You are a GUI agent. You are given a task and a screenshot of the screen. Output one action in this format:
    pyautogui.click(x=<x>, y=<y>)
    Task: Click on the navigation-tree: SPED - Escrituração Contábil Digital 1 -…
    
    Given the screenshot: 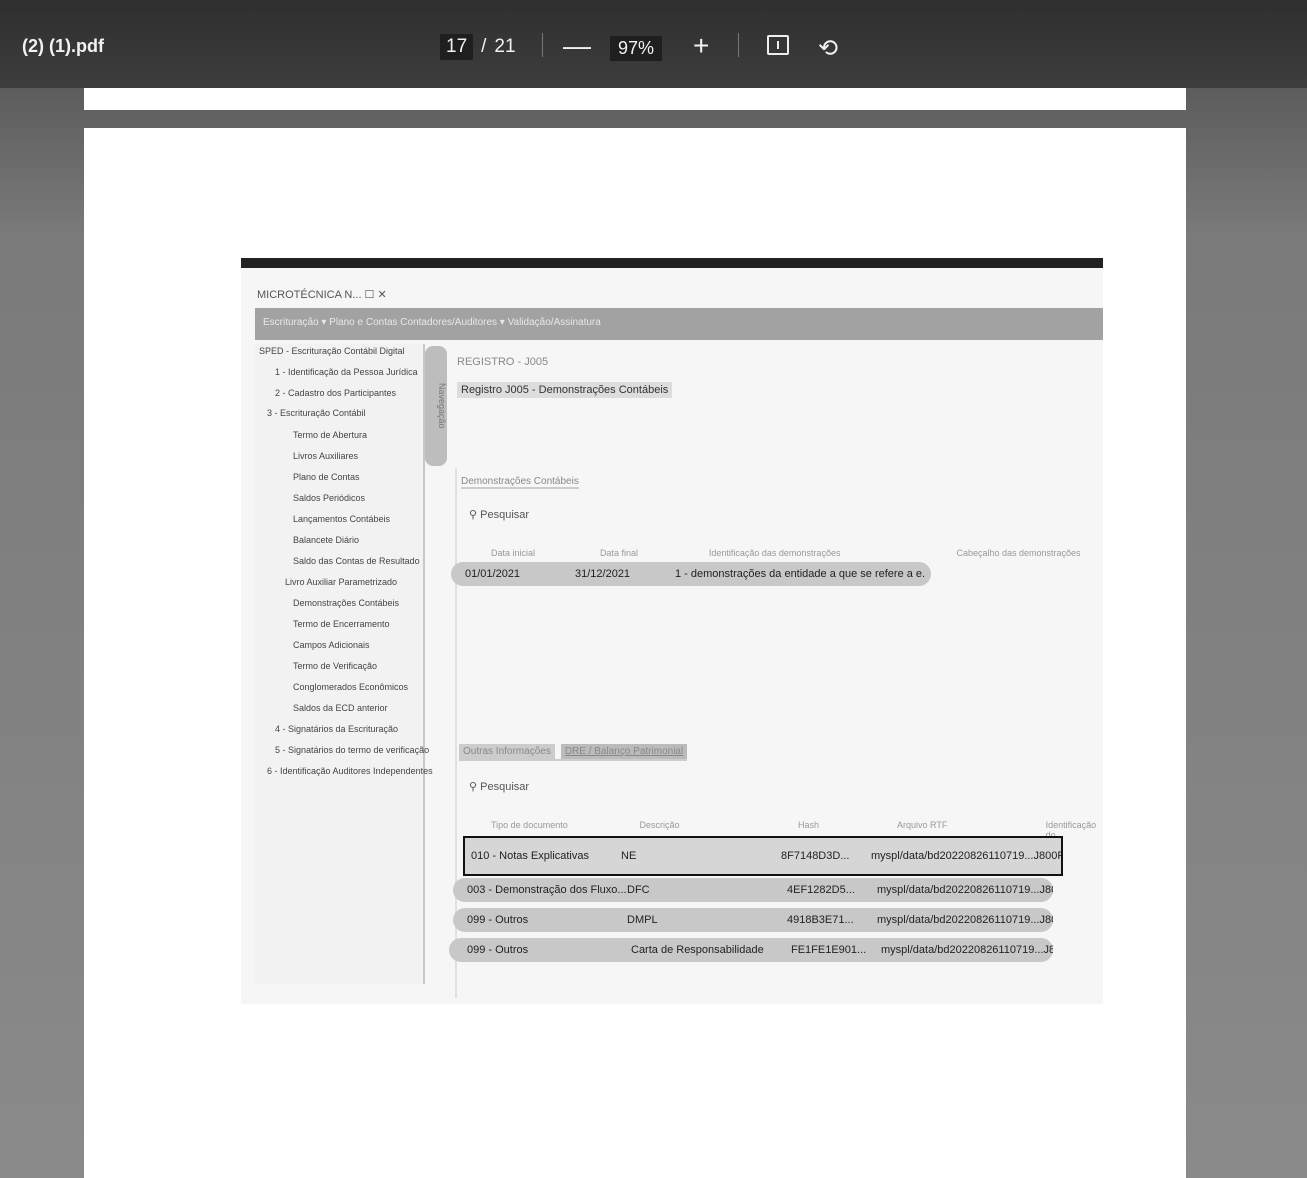 What is the action you would take?
    pyautogui.click(x=344, y=664)
    